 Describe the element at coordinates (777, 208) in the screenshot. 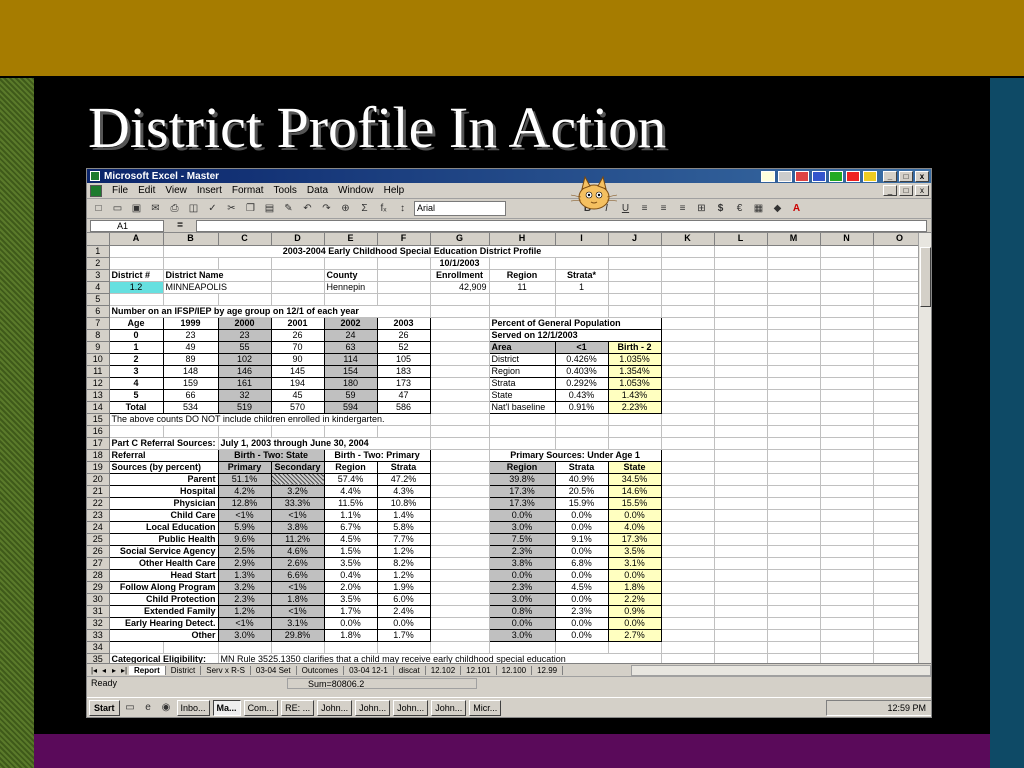

I see `fill-color-icon: ◆` at that location.